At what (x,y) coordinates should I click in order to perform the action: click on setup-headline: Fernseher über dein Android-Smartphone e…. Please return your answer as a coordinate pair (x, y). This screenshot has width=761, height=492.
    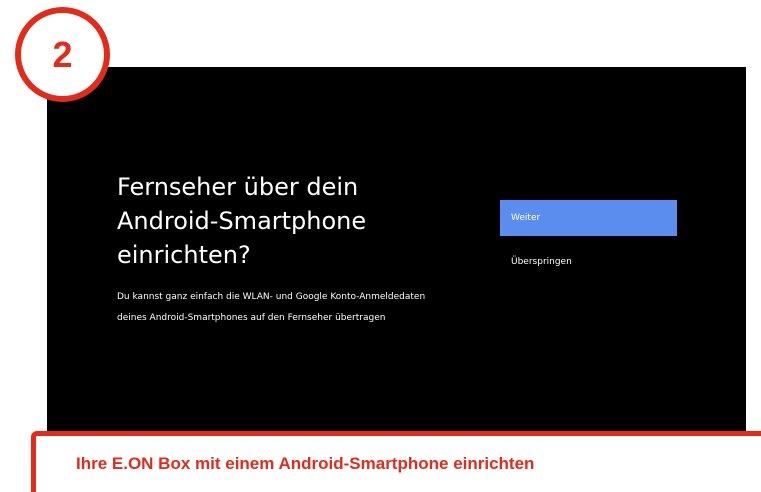
    Looking at the image, I should click on (242, 221).